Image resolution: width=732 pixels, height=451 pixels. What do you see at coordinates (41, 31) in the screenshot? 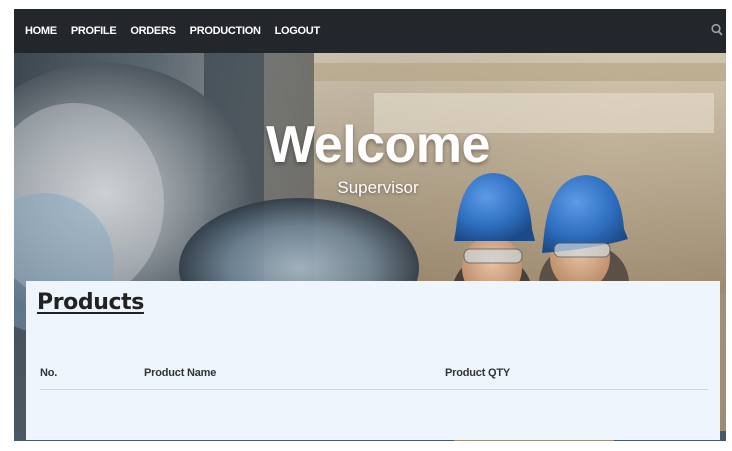
I see `nav-home-link: HOME` at bounding box center [41, 31].